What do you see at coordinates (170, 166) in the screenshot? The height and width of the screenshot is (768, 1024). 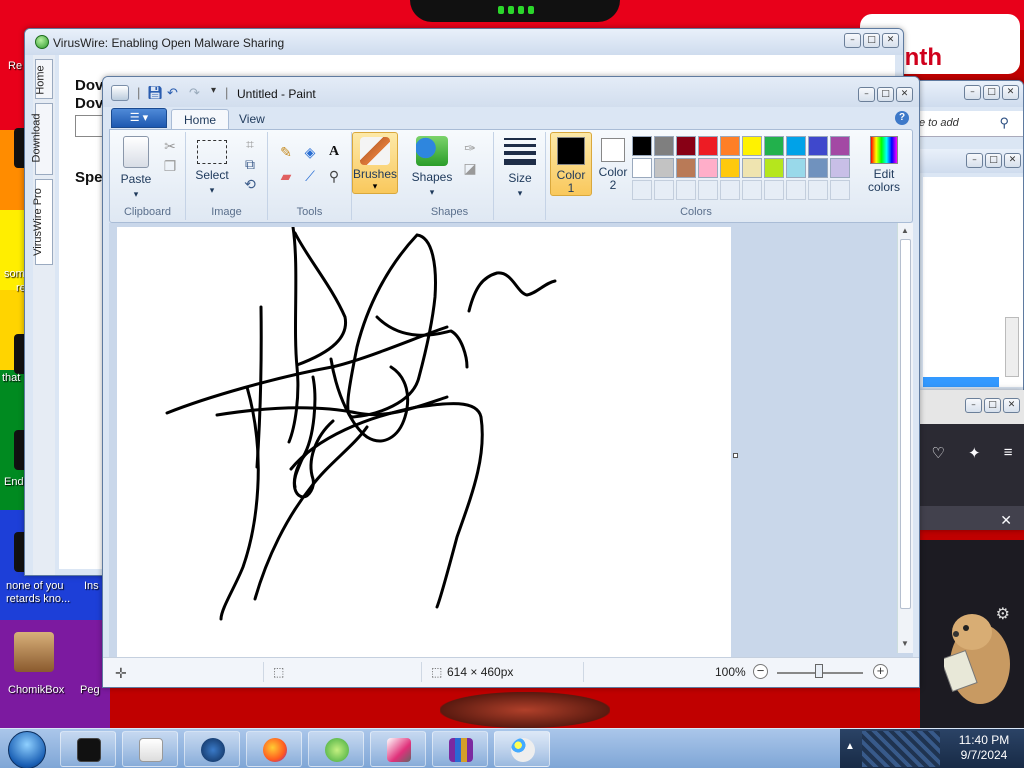 I see `copy-icon: ❐` at bounding box center [170, 166].